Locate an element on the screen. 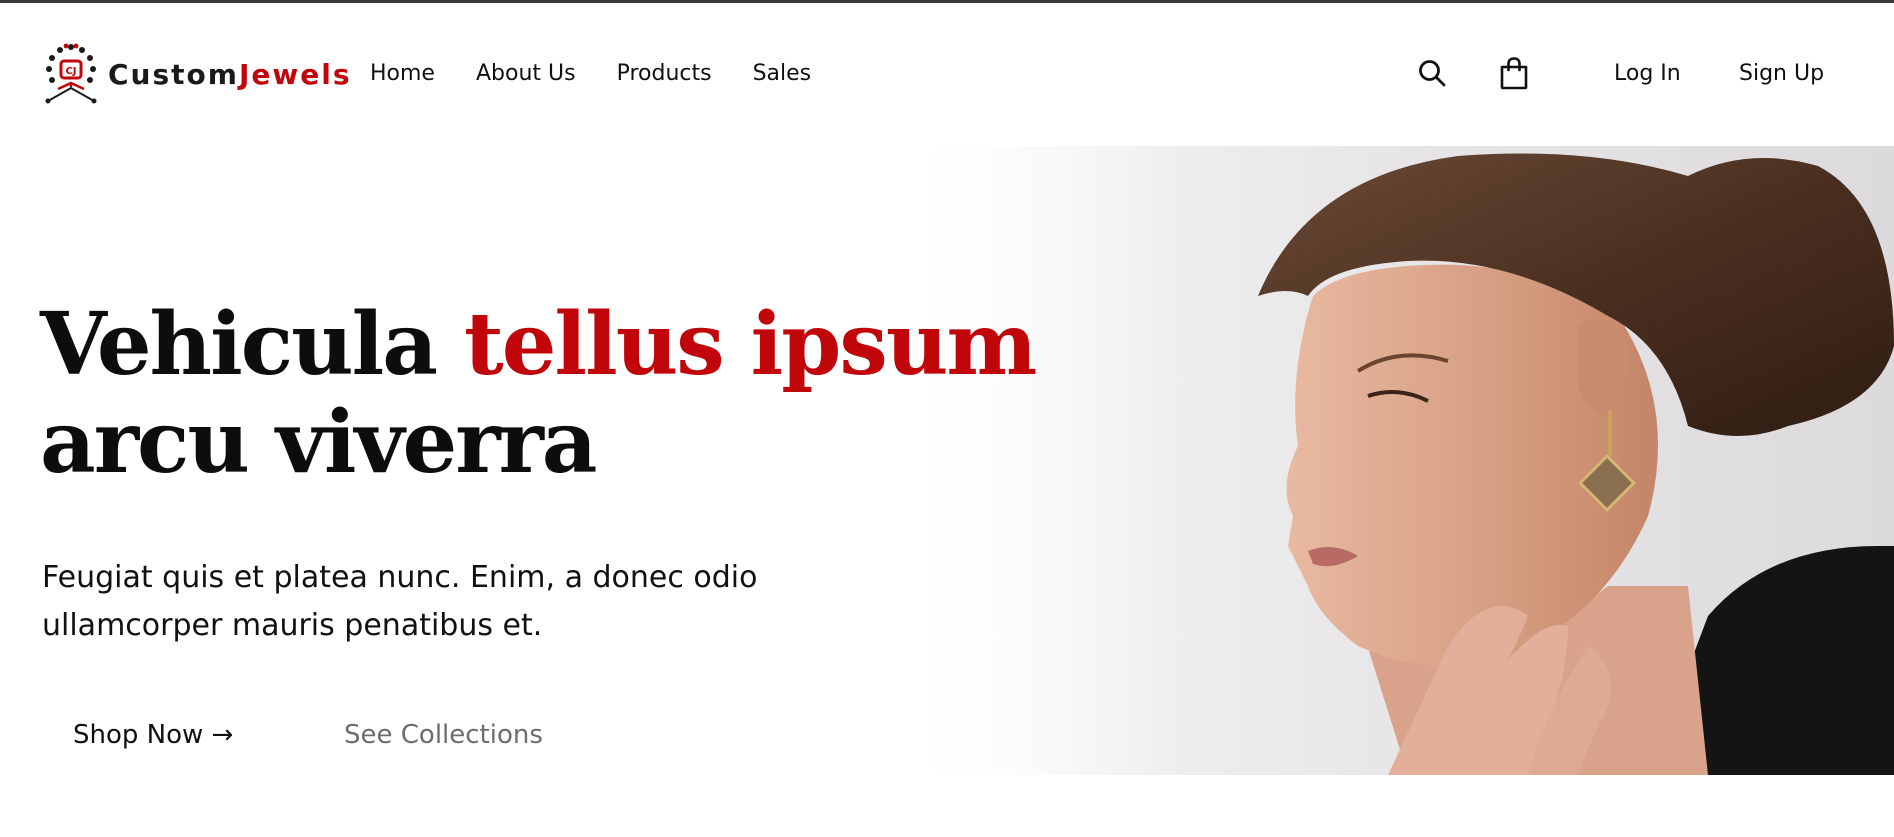 Image resolution: width=1894 pixels, height=837 pixels. nav-products: Products is located at coordinates (664, 73).